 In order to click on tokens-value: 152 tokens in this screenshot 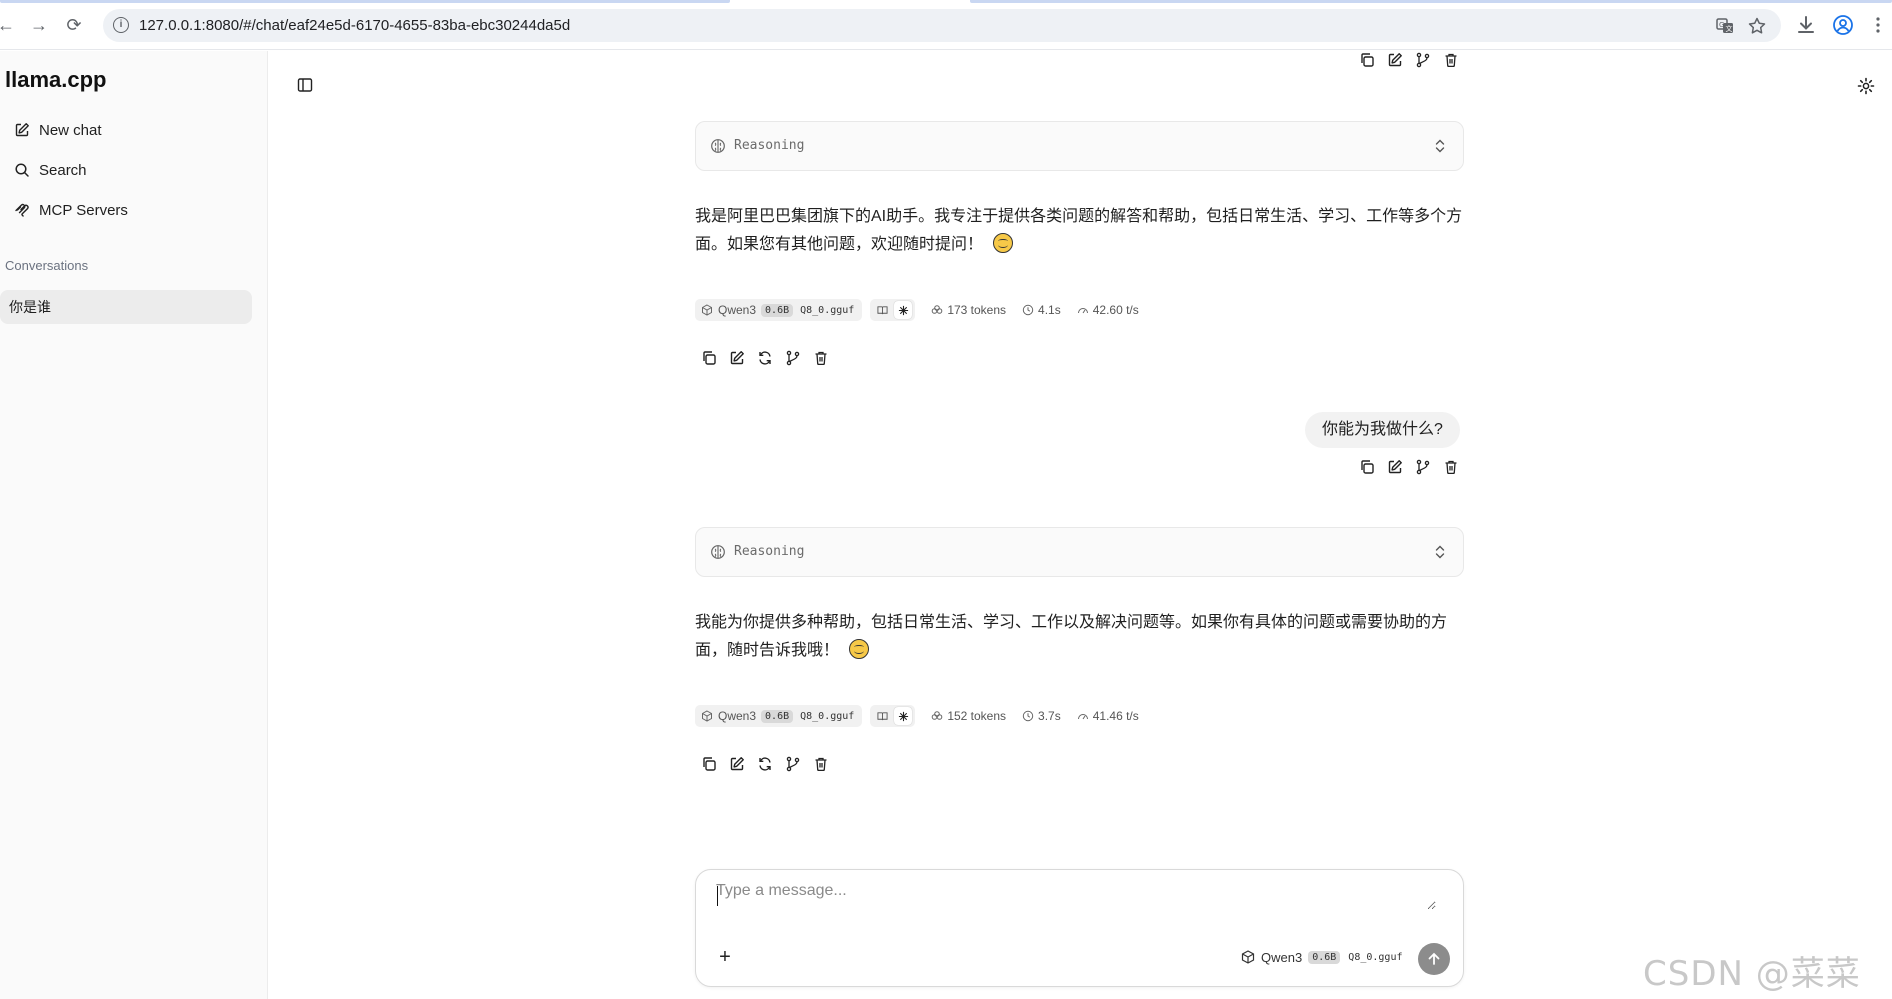, I will do `click(977, 716)`.